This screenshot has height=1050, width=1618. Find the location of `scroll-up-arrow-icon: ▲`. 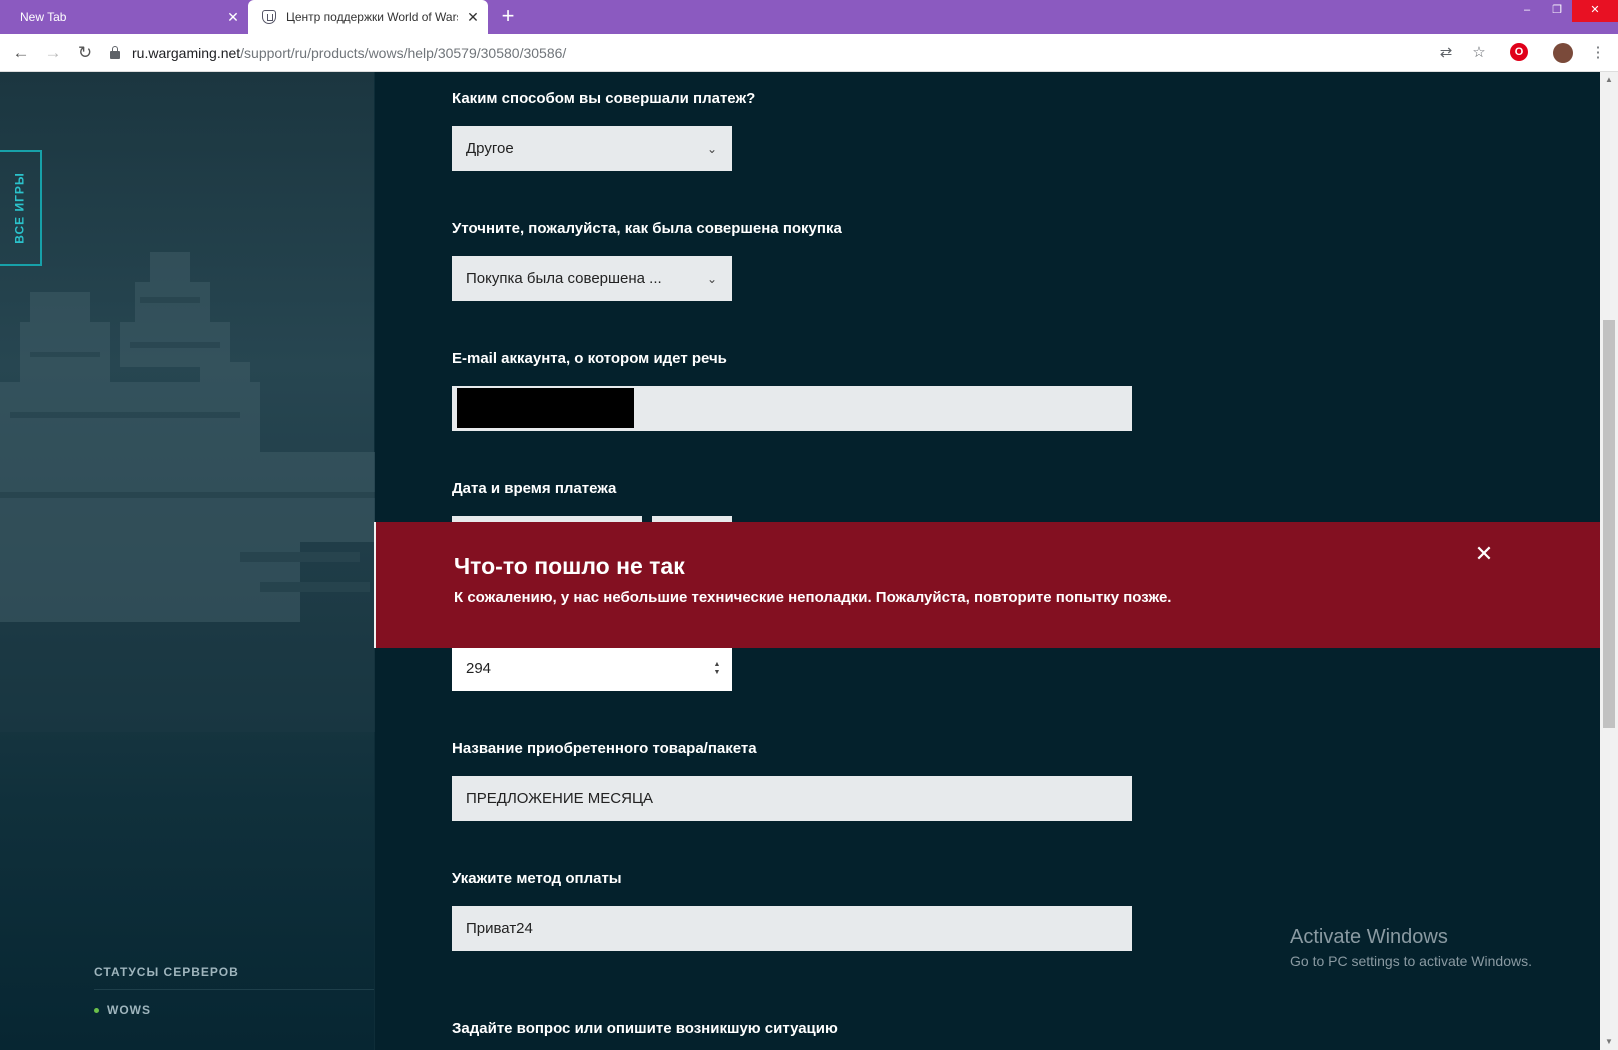

scroll-up-arrow-icon: ▲ is located at coordinates (1609, 80).